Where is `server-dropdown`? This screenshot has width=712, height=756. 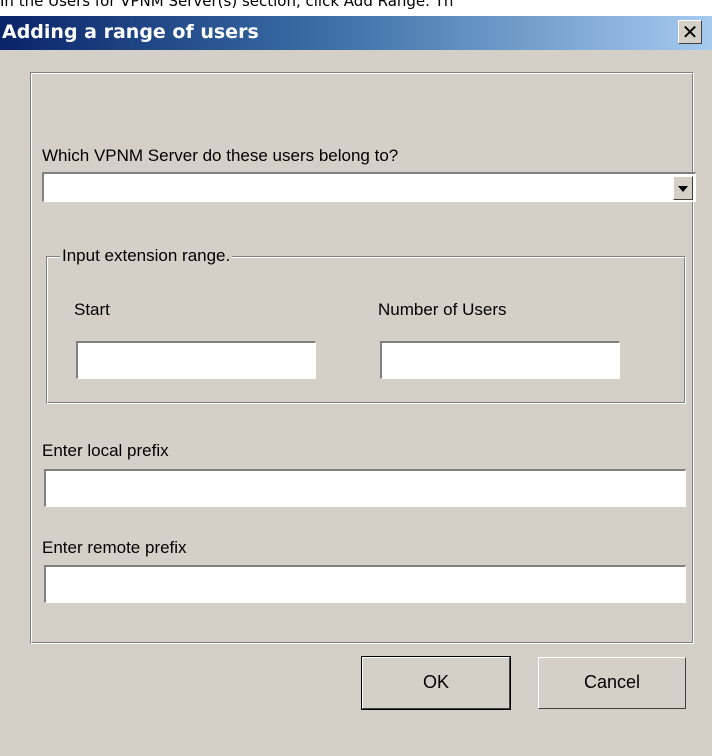
server-dropdown is located at coordinates (369, 187).